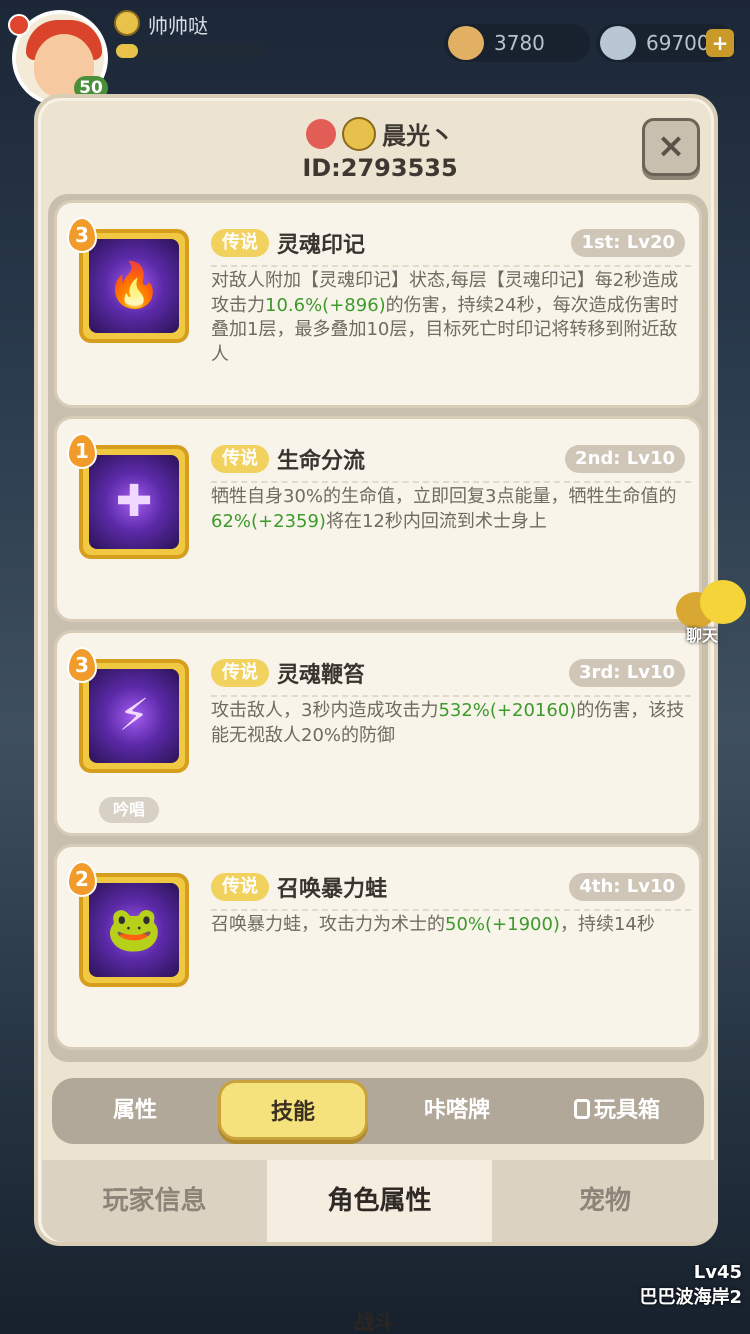 The width and height of the screenshot is (750, 1334). What do you see at coordinates (293, 1110) in the screenshot?
I see `tab-skills: 技能` at bounding box center [293, 1110].